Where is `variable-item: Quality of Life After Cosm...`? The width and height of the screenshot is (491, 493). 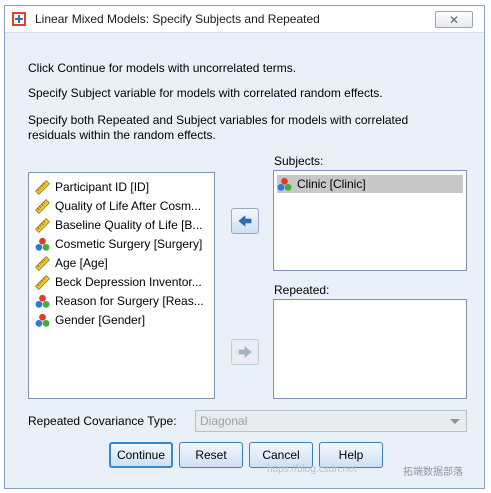 variable-item: Quality of Life After Cosm... is located at coordinates (118, 206).